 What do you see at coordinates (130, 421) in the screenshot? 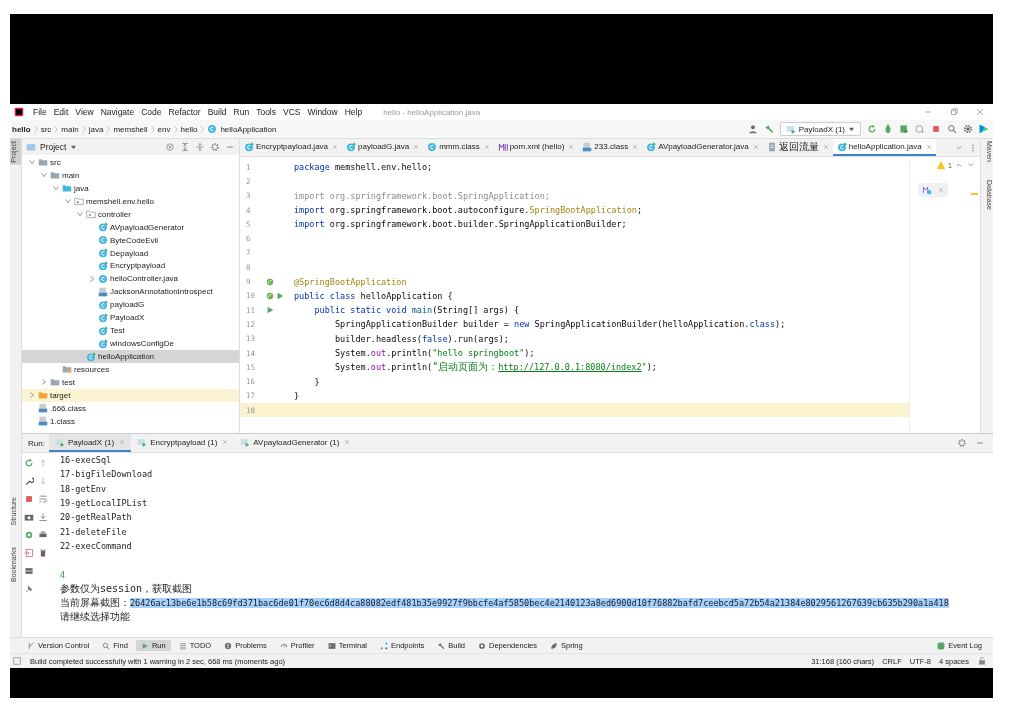
I see `tree-item: 1.class` at bounding box center [130, 421].